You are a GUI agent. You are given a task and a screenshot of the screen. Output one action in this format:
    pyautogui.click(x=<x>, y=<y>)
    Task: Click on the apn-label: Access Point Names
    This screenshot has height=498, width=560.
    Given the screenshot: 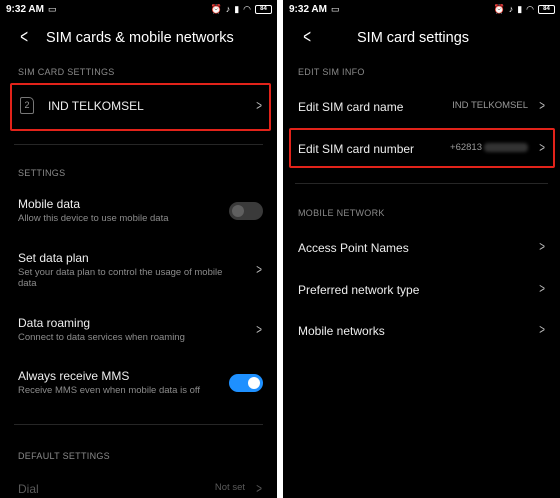 What is the action you would take?
    pyautogui.click(x=353, y=248)
    